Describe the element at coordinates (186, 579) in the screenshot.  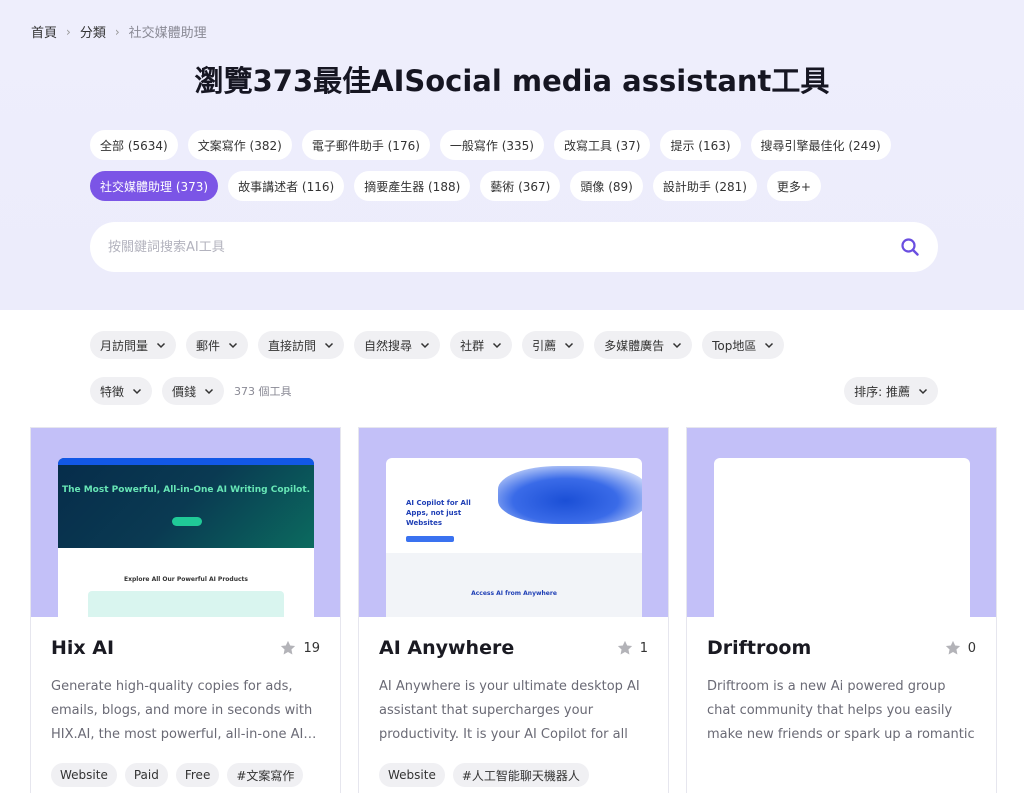
I see `preview-section-title: Explore All Our Powerful AI Products` at that location.